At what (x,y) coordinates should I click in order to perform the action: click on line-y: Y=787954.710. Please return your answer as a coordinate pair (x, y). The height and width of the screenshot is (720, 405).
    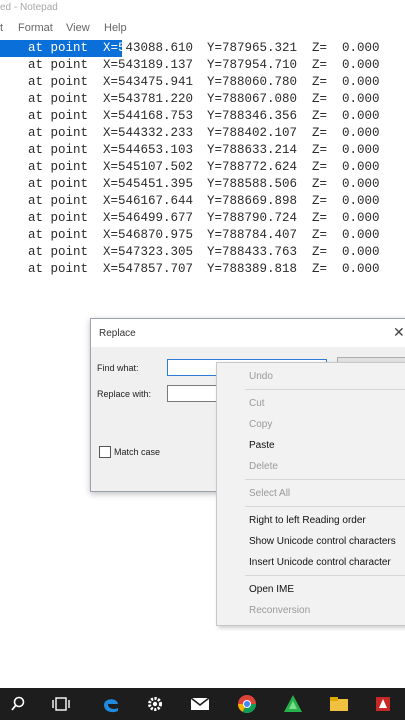
    Looking at the image, I should click on (252, 65).